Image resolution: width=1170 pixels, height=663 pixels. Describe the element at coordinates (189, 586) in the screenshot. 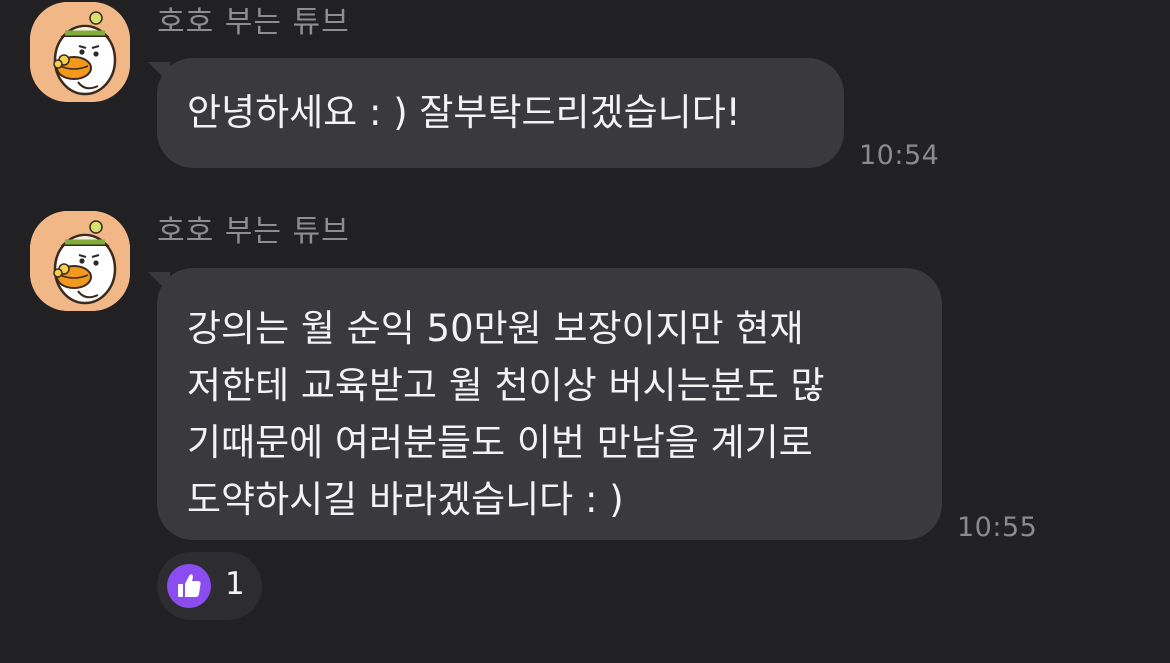

I see `thumbs-up-icon` at that location.